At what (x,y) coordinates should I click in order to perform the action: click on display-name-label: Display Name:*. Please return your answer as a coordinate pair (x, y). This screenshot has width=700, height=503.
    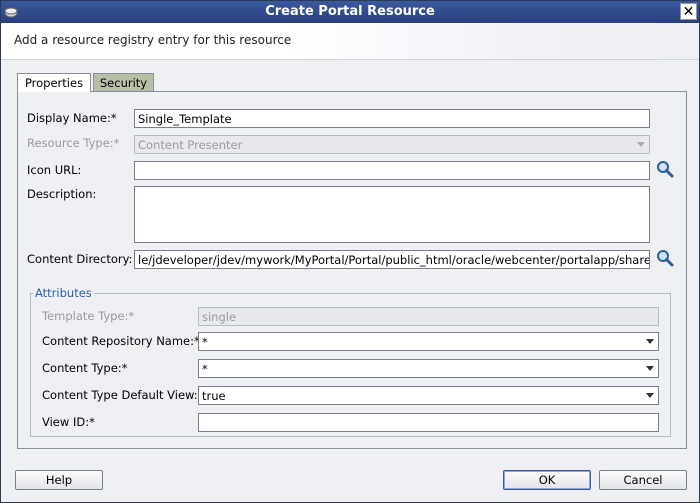
    Looking at the image, I should click on (72, 118).